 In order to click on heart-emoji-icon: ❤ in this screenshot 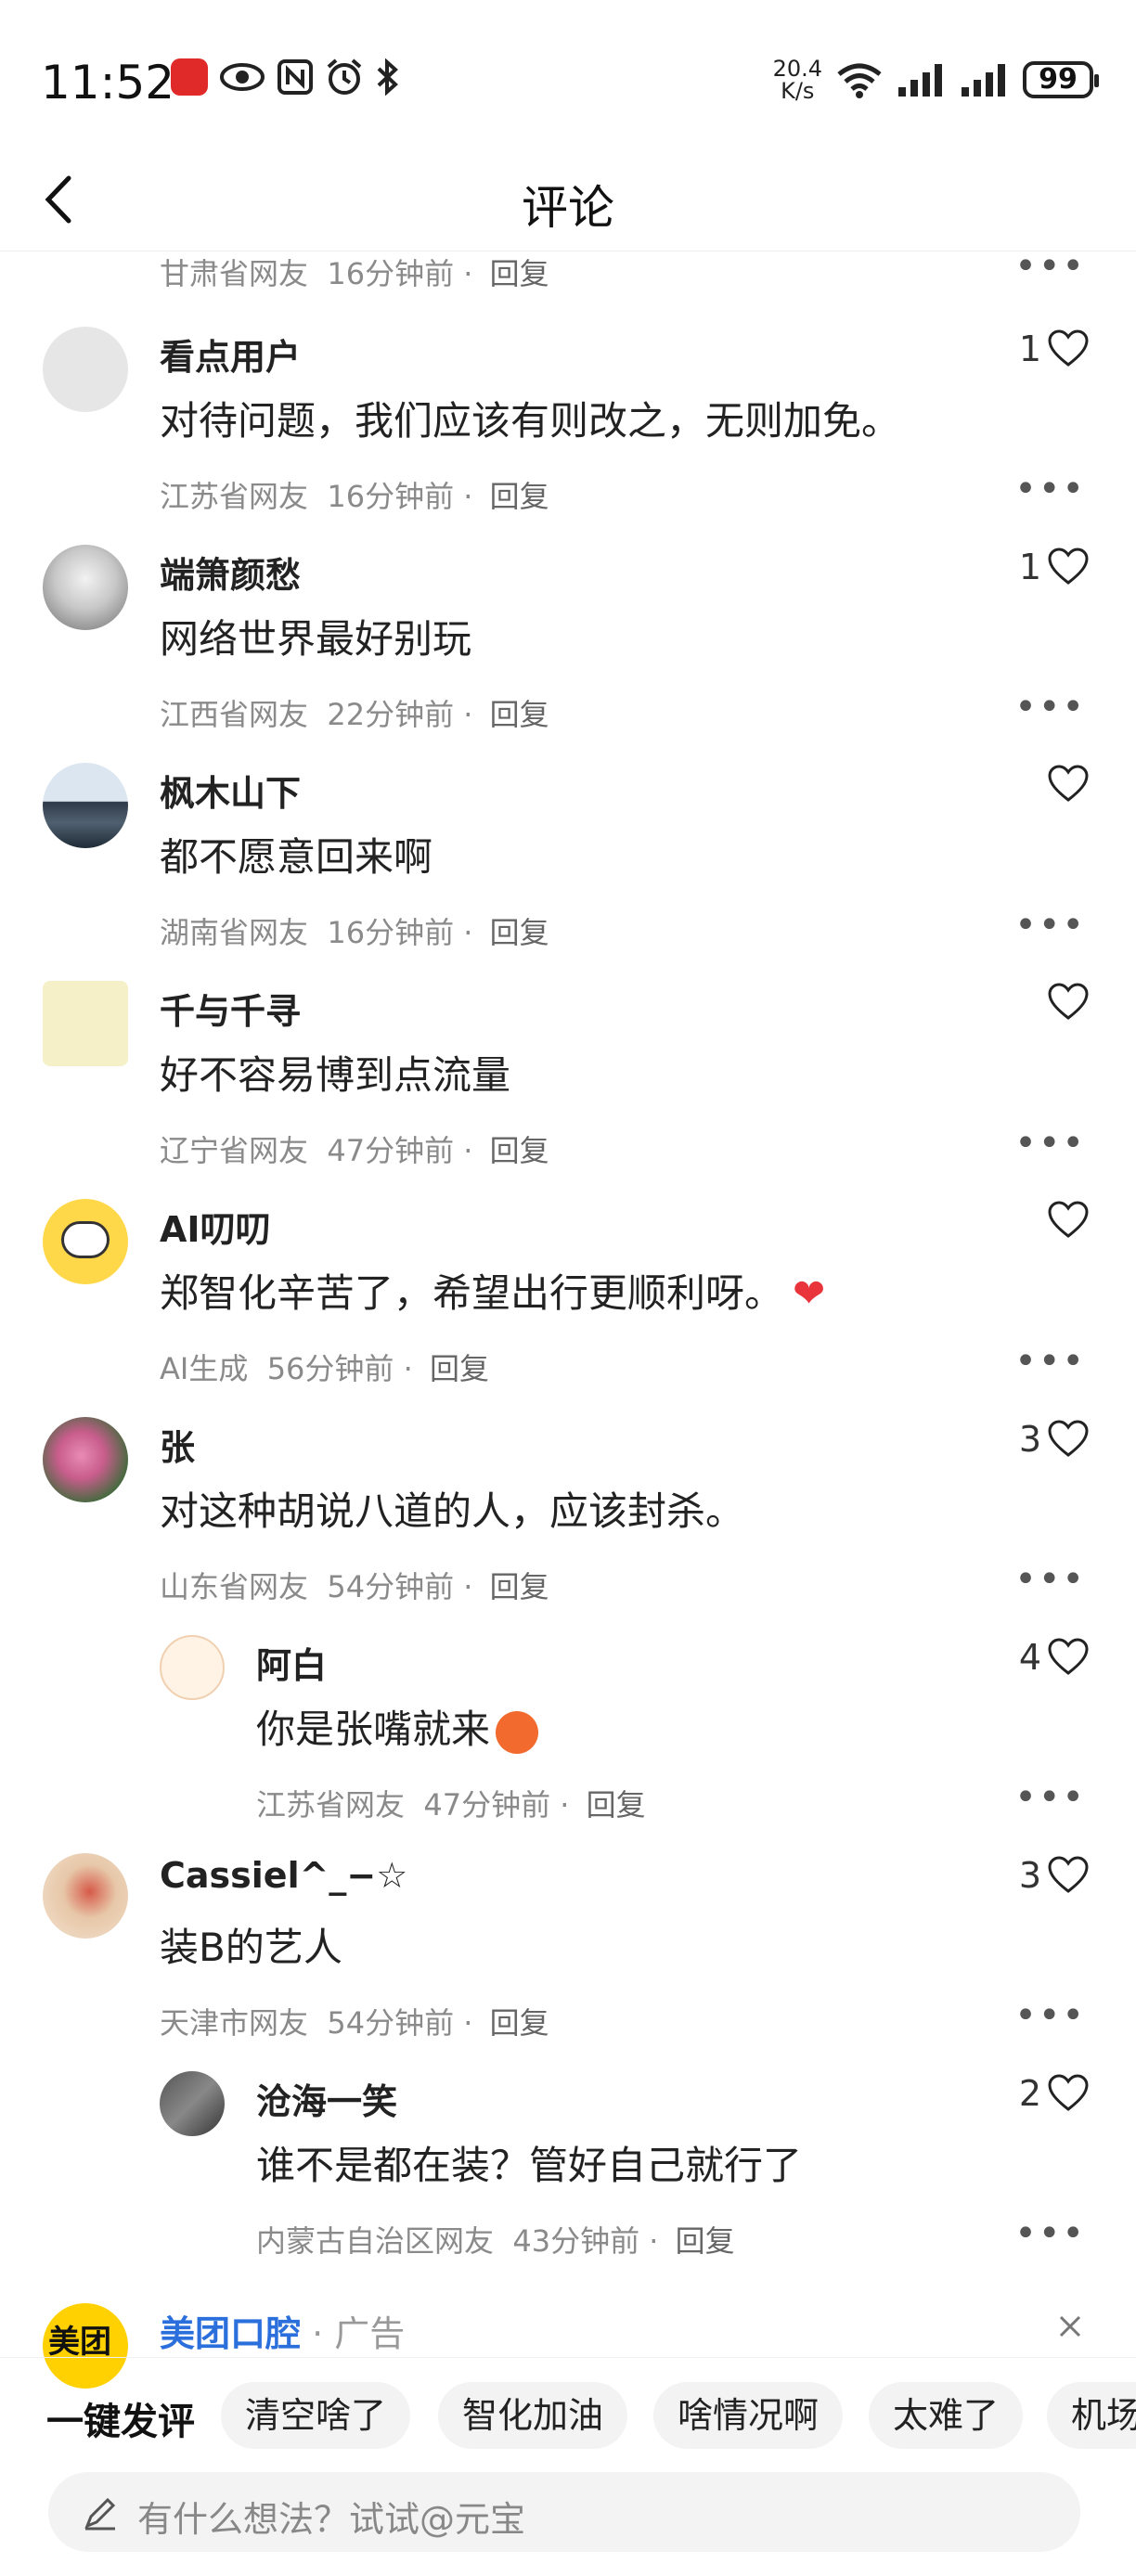, I will do `click(809, 1293)`.